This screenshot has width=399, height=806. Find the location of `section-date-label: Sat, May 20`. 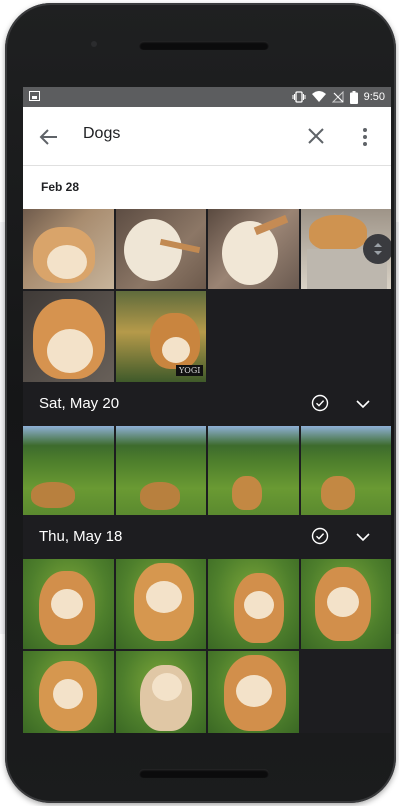

section-date-label: Sat, May 20 is located at coordinates (79, 403).